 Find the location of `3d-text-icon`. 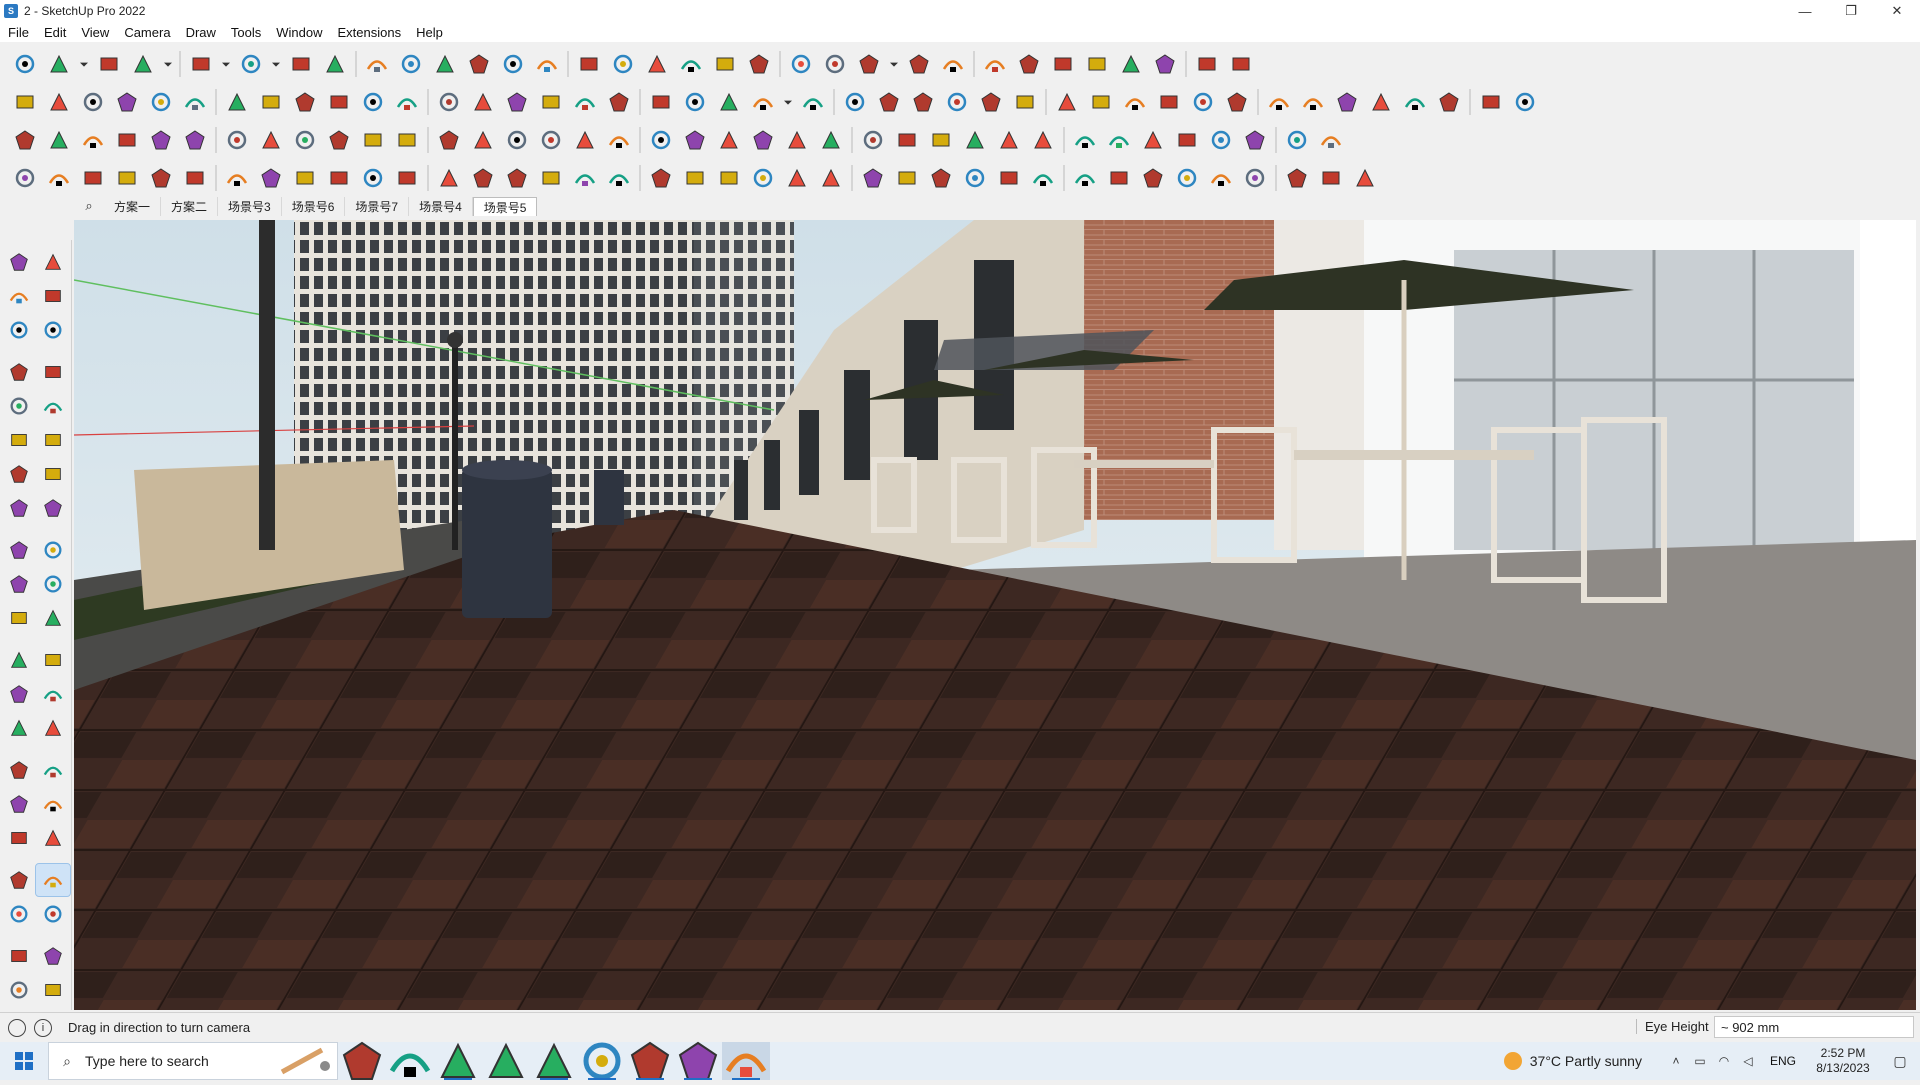

3d-text-icon is located at coordinates (53, 728).